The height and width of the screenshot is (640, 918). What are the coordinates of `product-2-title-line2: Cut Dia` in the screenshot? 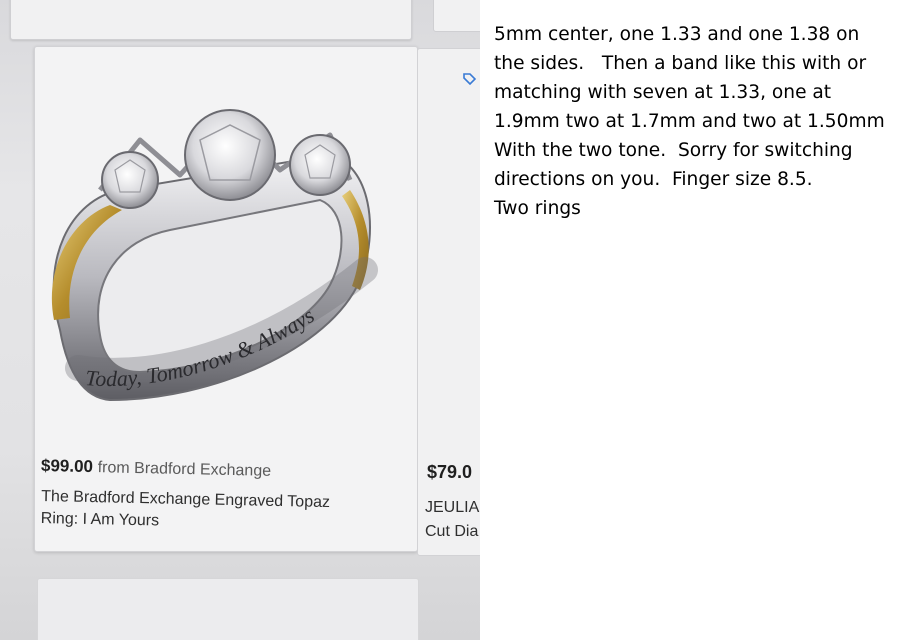 It's located at (452, 531).